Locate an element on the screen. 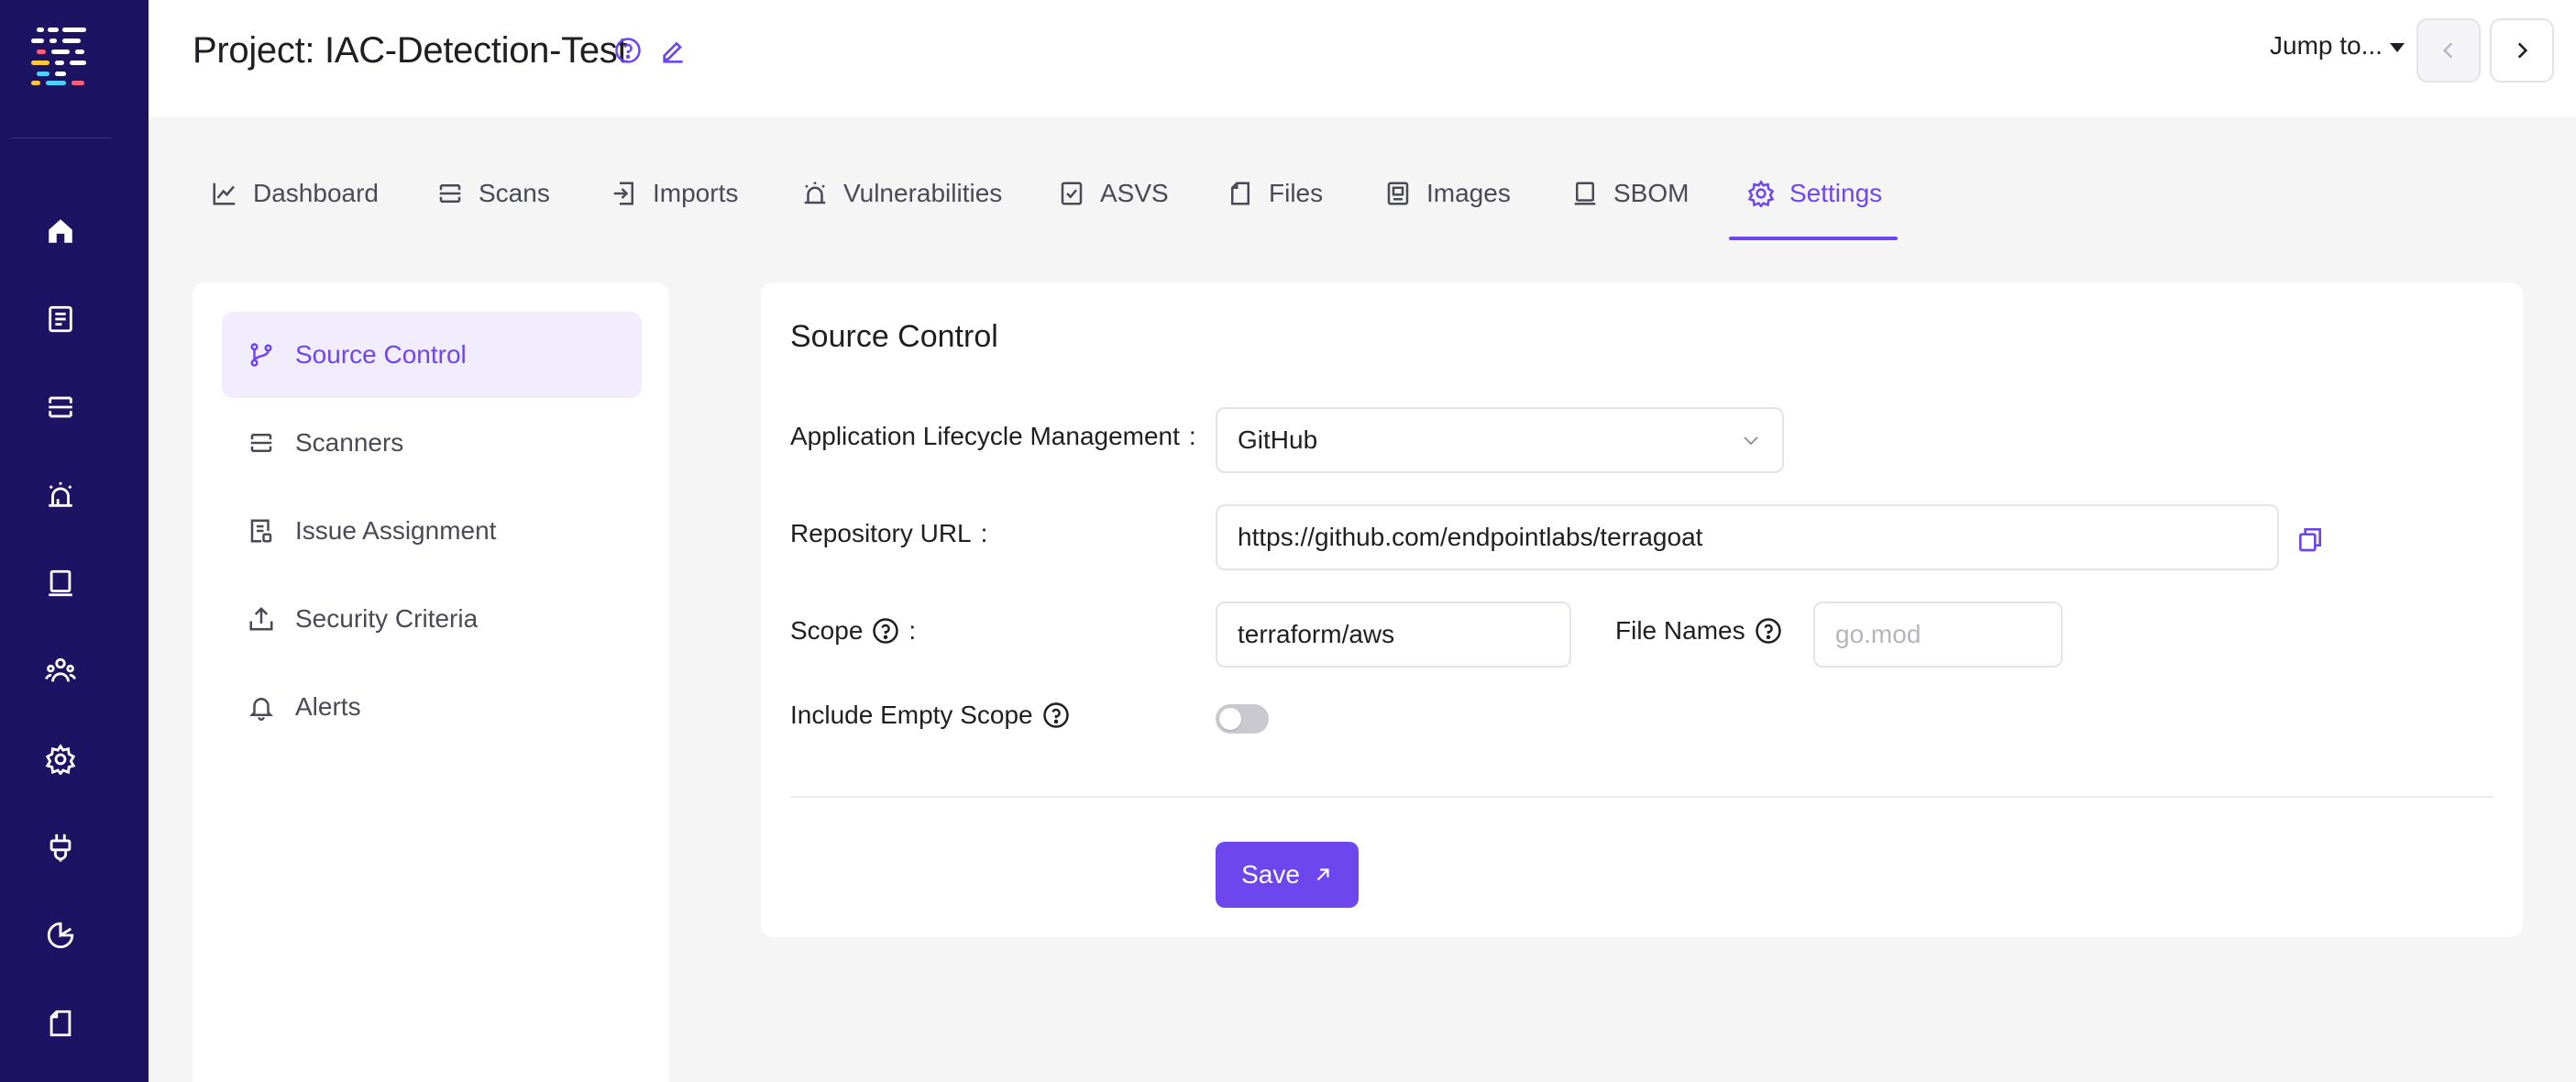  file-names-input: go.mod is located at coordinates (1938, 635).